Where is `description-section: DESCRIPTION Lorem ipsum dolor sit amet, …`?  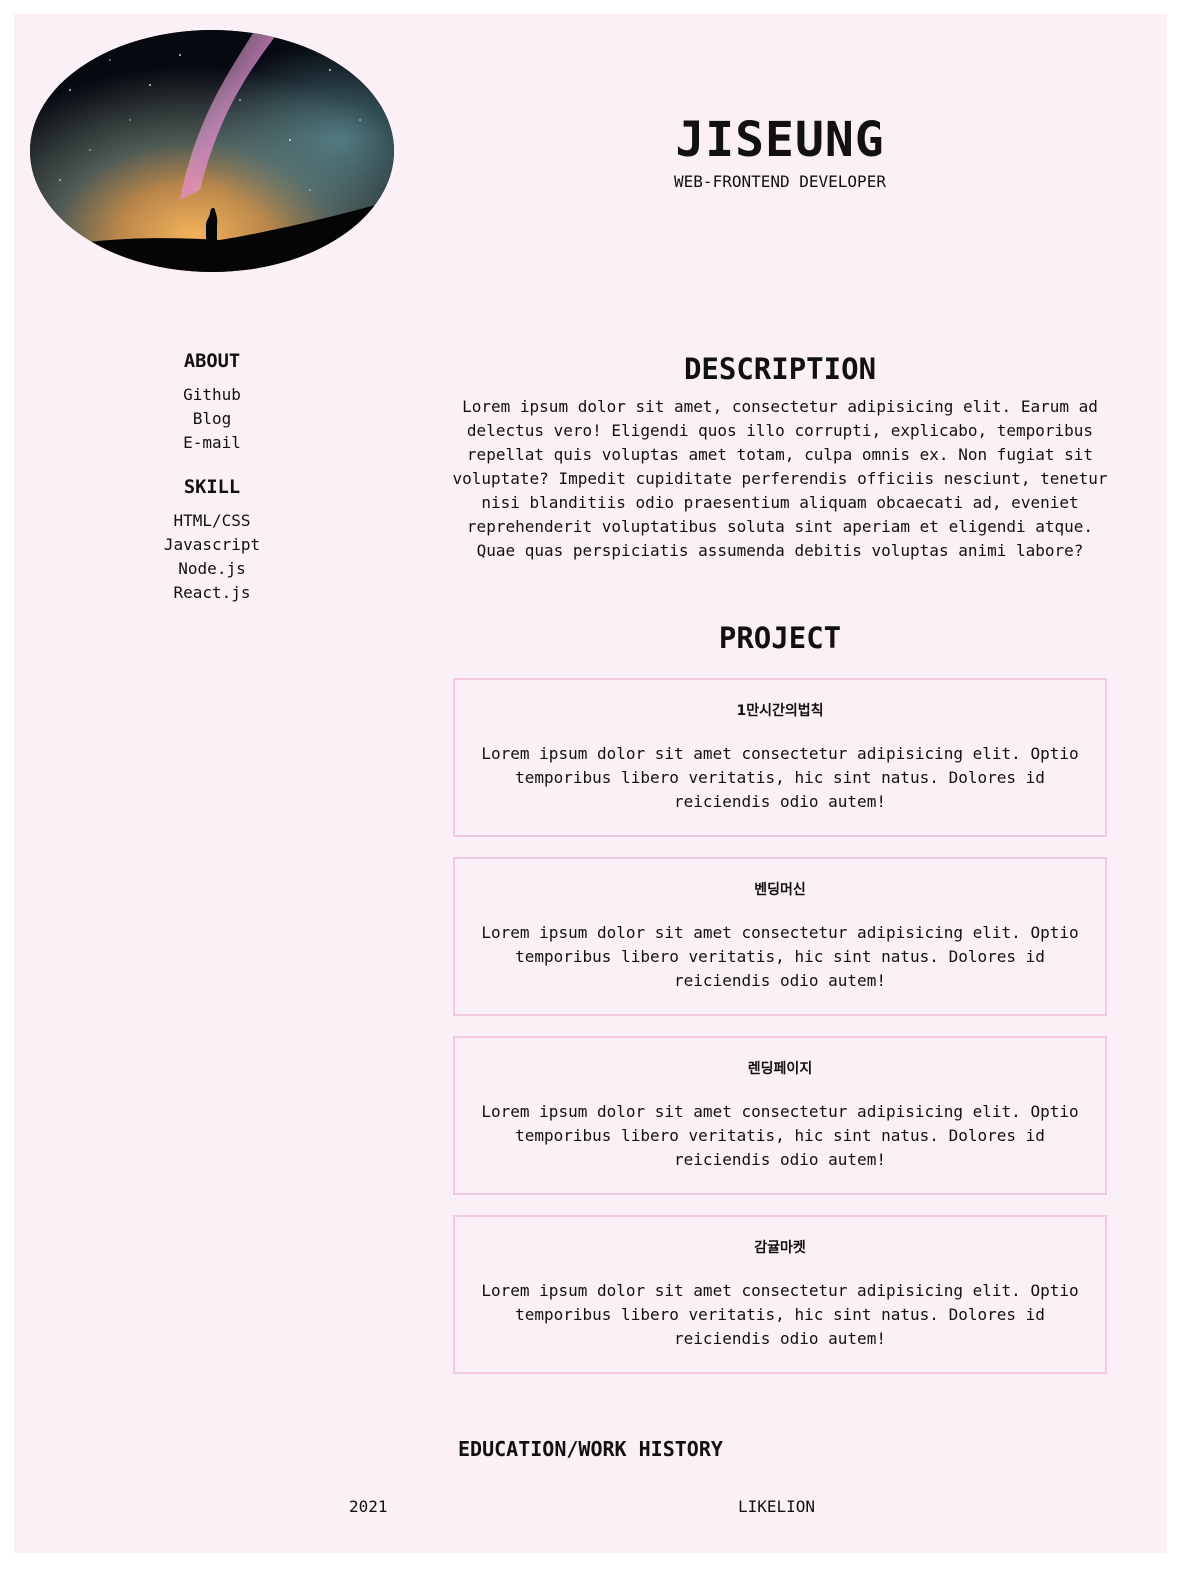 description-section: DESCRIPTION Lorem ipsum dolor sit amet, … is located at coordinates (780, 457).